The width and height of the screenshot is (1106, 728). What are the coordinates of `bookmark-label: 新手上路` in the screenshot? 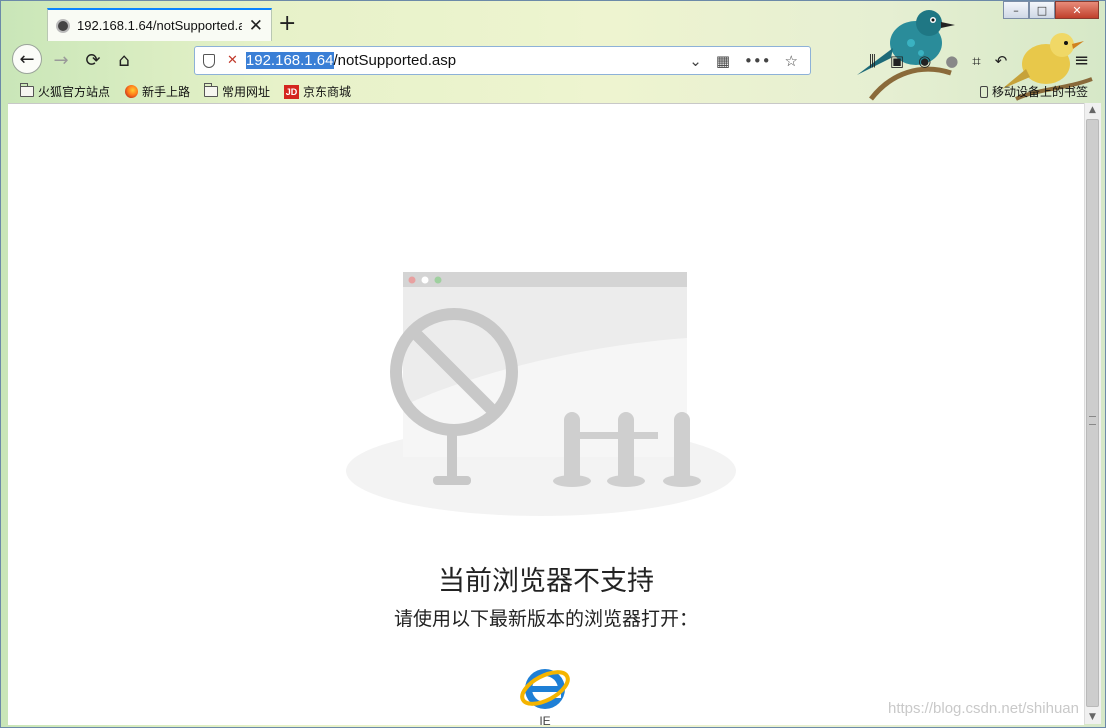 It's located at (166, 92).